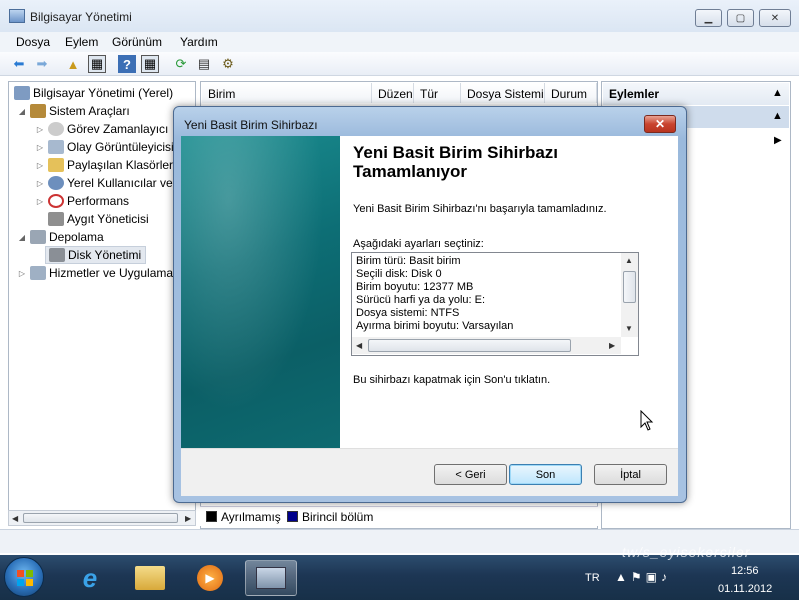  I want to click on collapse-actions-icon: ▲, so click(777, 93).